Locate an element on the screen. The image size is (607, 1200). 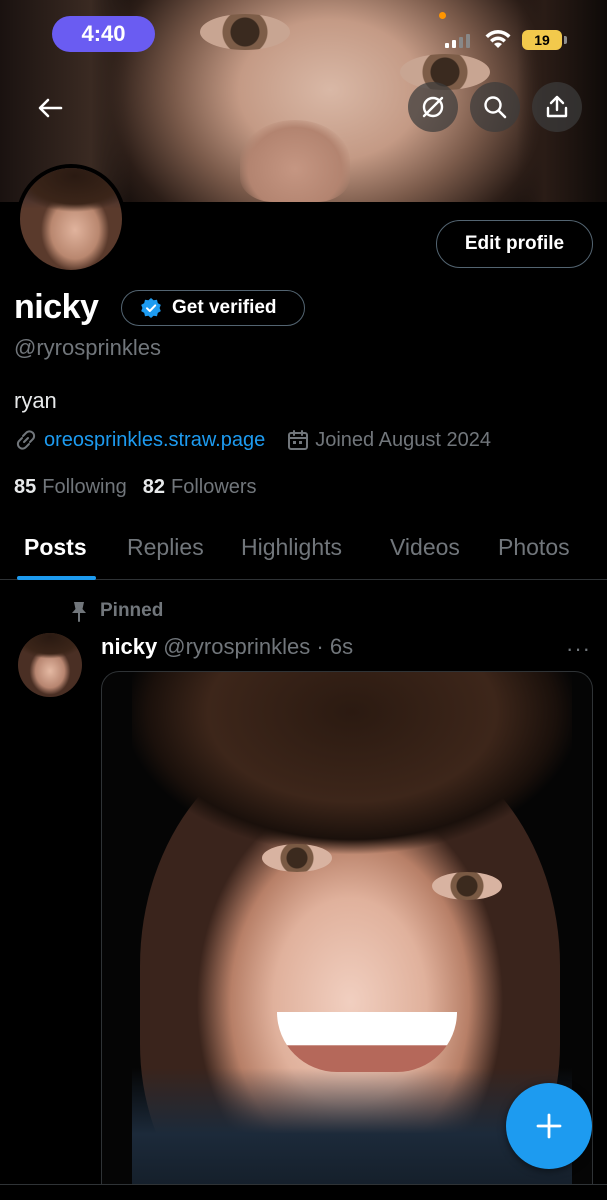
back-arrow-icon is located at coordinates (50, 108).